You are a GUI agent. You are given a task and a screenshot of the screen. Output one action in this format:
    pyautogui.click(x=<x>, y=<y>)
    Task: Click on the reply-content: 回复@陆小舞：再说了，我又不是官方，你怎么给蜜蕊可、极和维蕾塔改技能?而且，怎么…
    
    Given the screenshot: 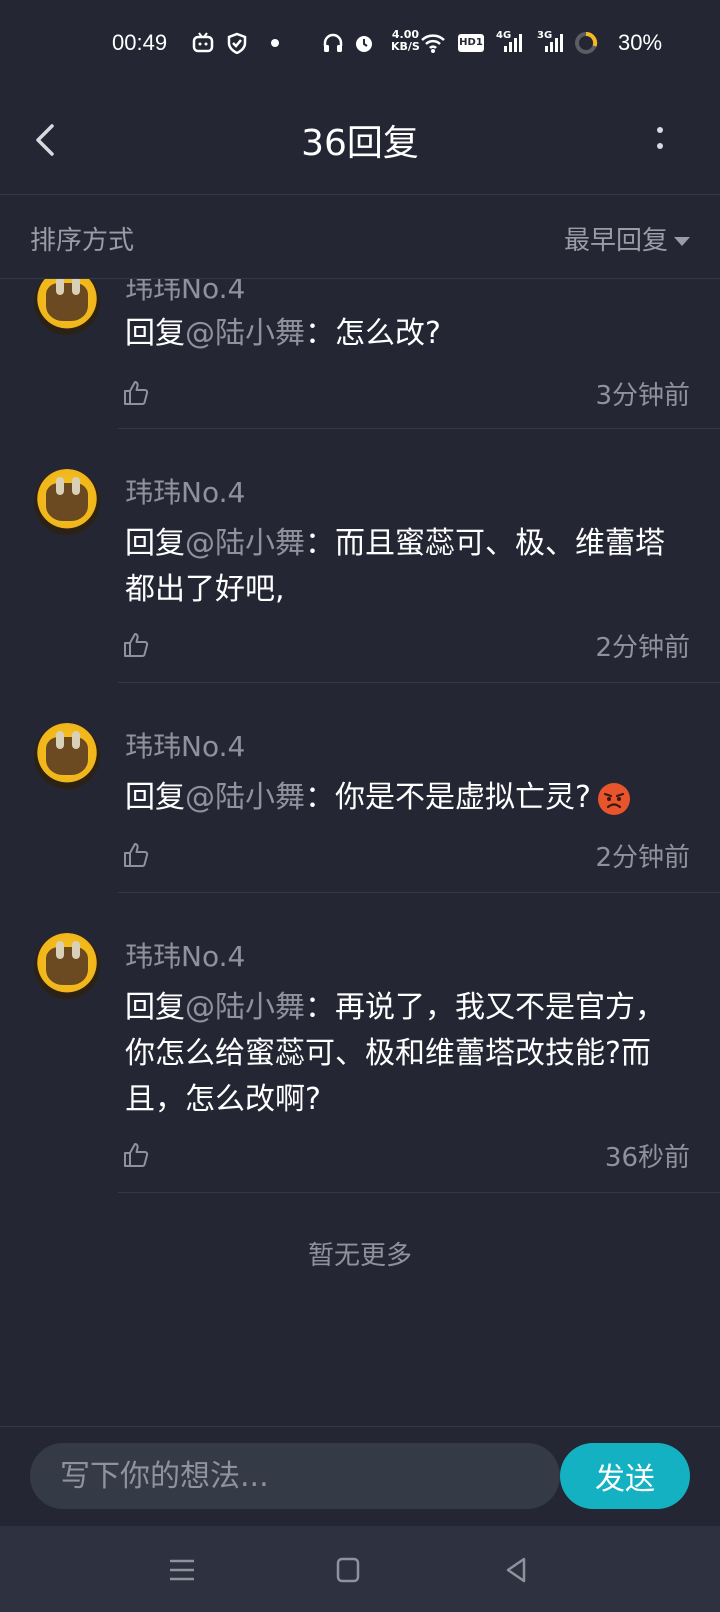 What is the action you would take?
    pyautogui.click(x=405, y=1054)
    